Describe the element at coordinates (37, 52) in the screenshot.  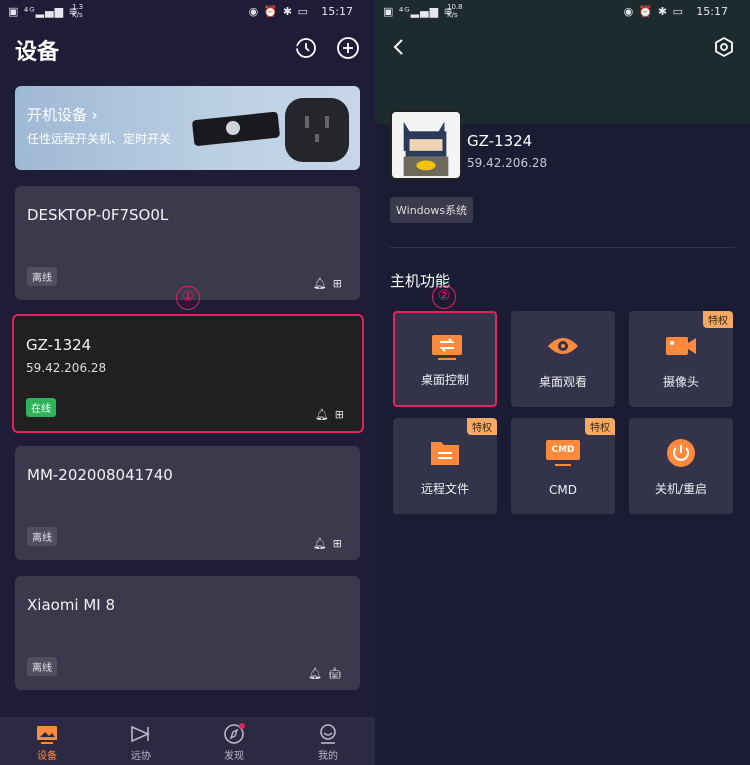
I see `page-title: 设备` at that location.